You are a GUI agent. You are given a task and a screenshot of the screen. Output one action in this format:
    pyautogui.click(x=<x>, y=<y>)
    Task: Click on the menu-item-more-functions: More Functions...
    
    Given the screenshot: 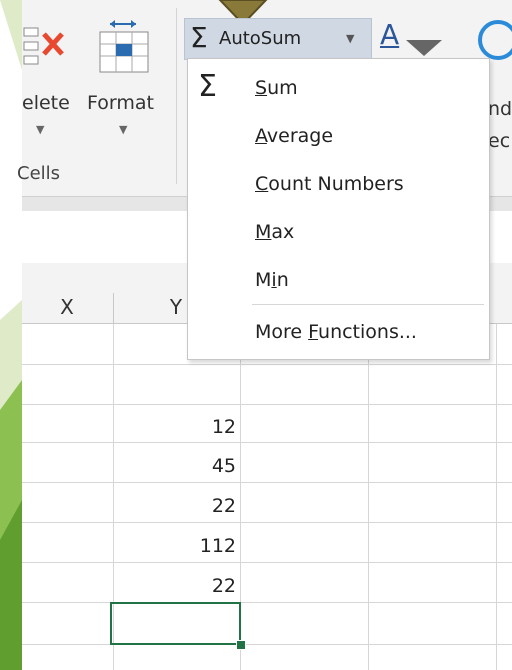 What is the action you would take?
    pyautogui.click(x=338, y=333)
    